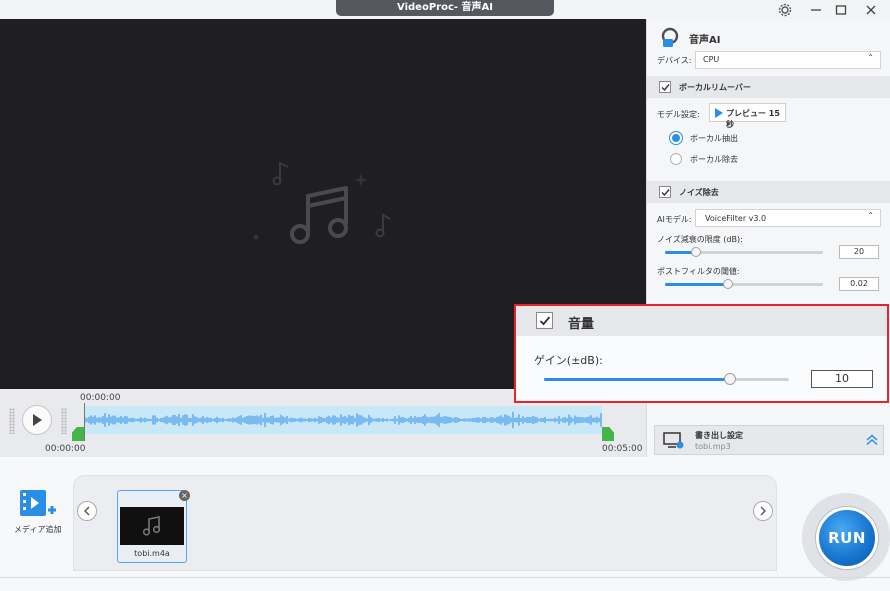  What do you see at coordinates (12, 421) in the screenshot?
I see `left-grip` at bounding box center [12, 421].